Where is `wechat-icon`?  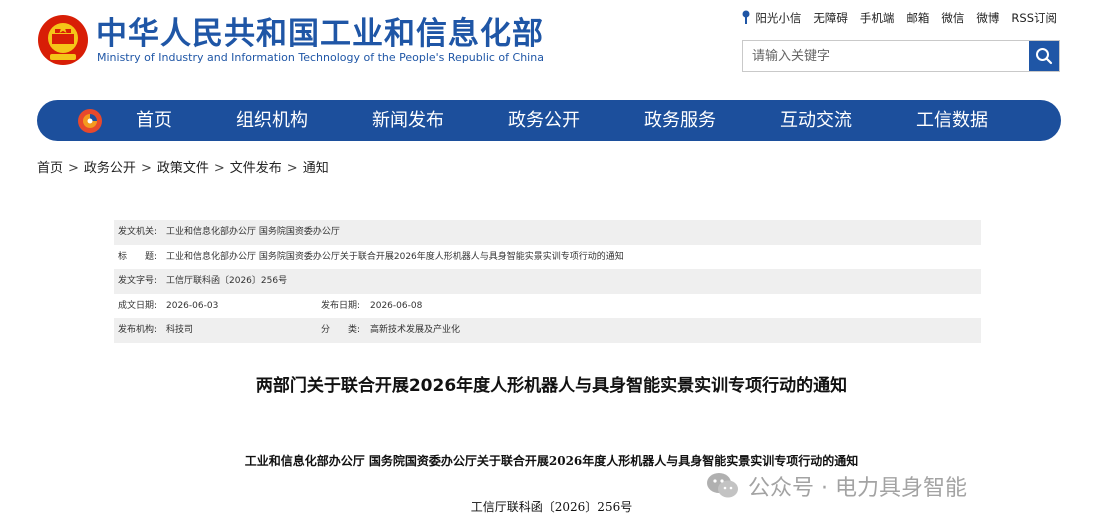
wechat-icon is located at coordinates (722, 485).